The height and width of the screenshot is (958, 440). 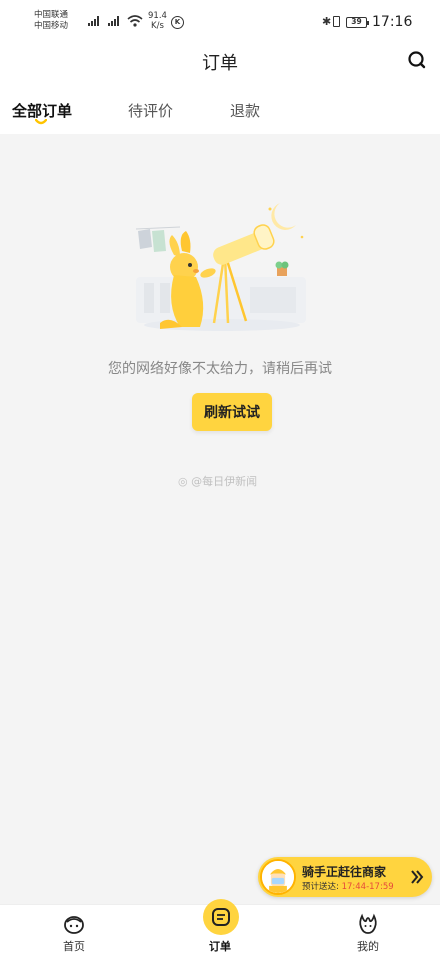 What do you see at coordinates (220, 22) in the screenshot?
I see `status-bar: 中国联通 中国移动 91.4 K/s K ✱ 39 17:16` at bounding box center [220, 22].